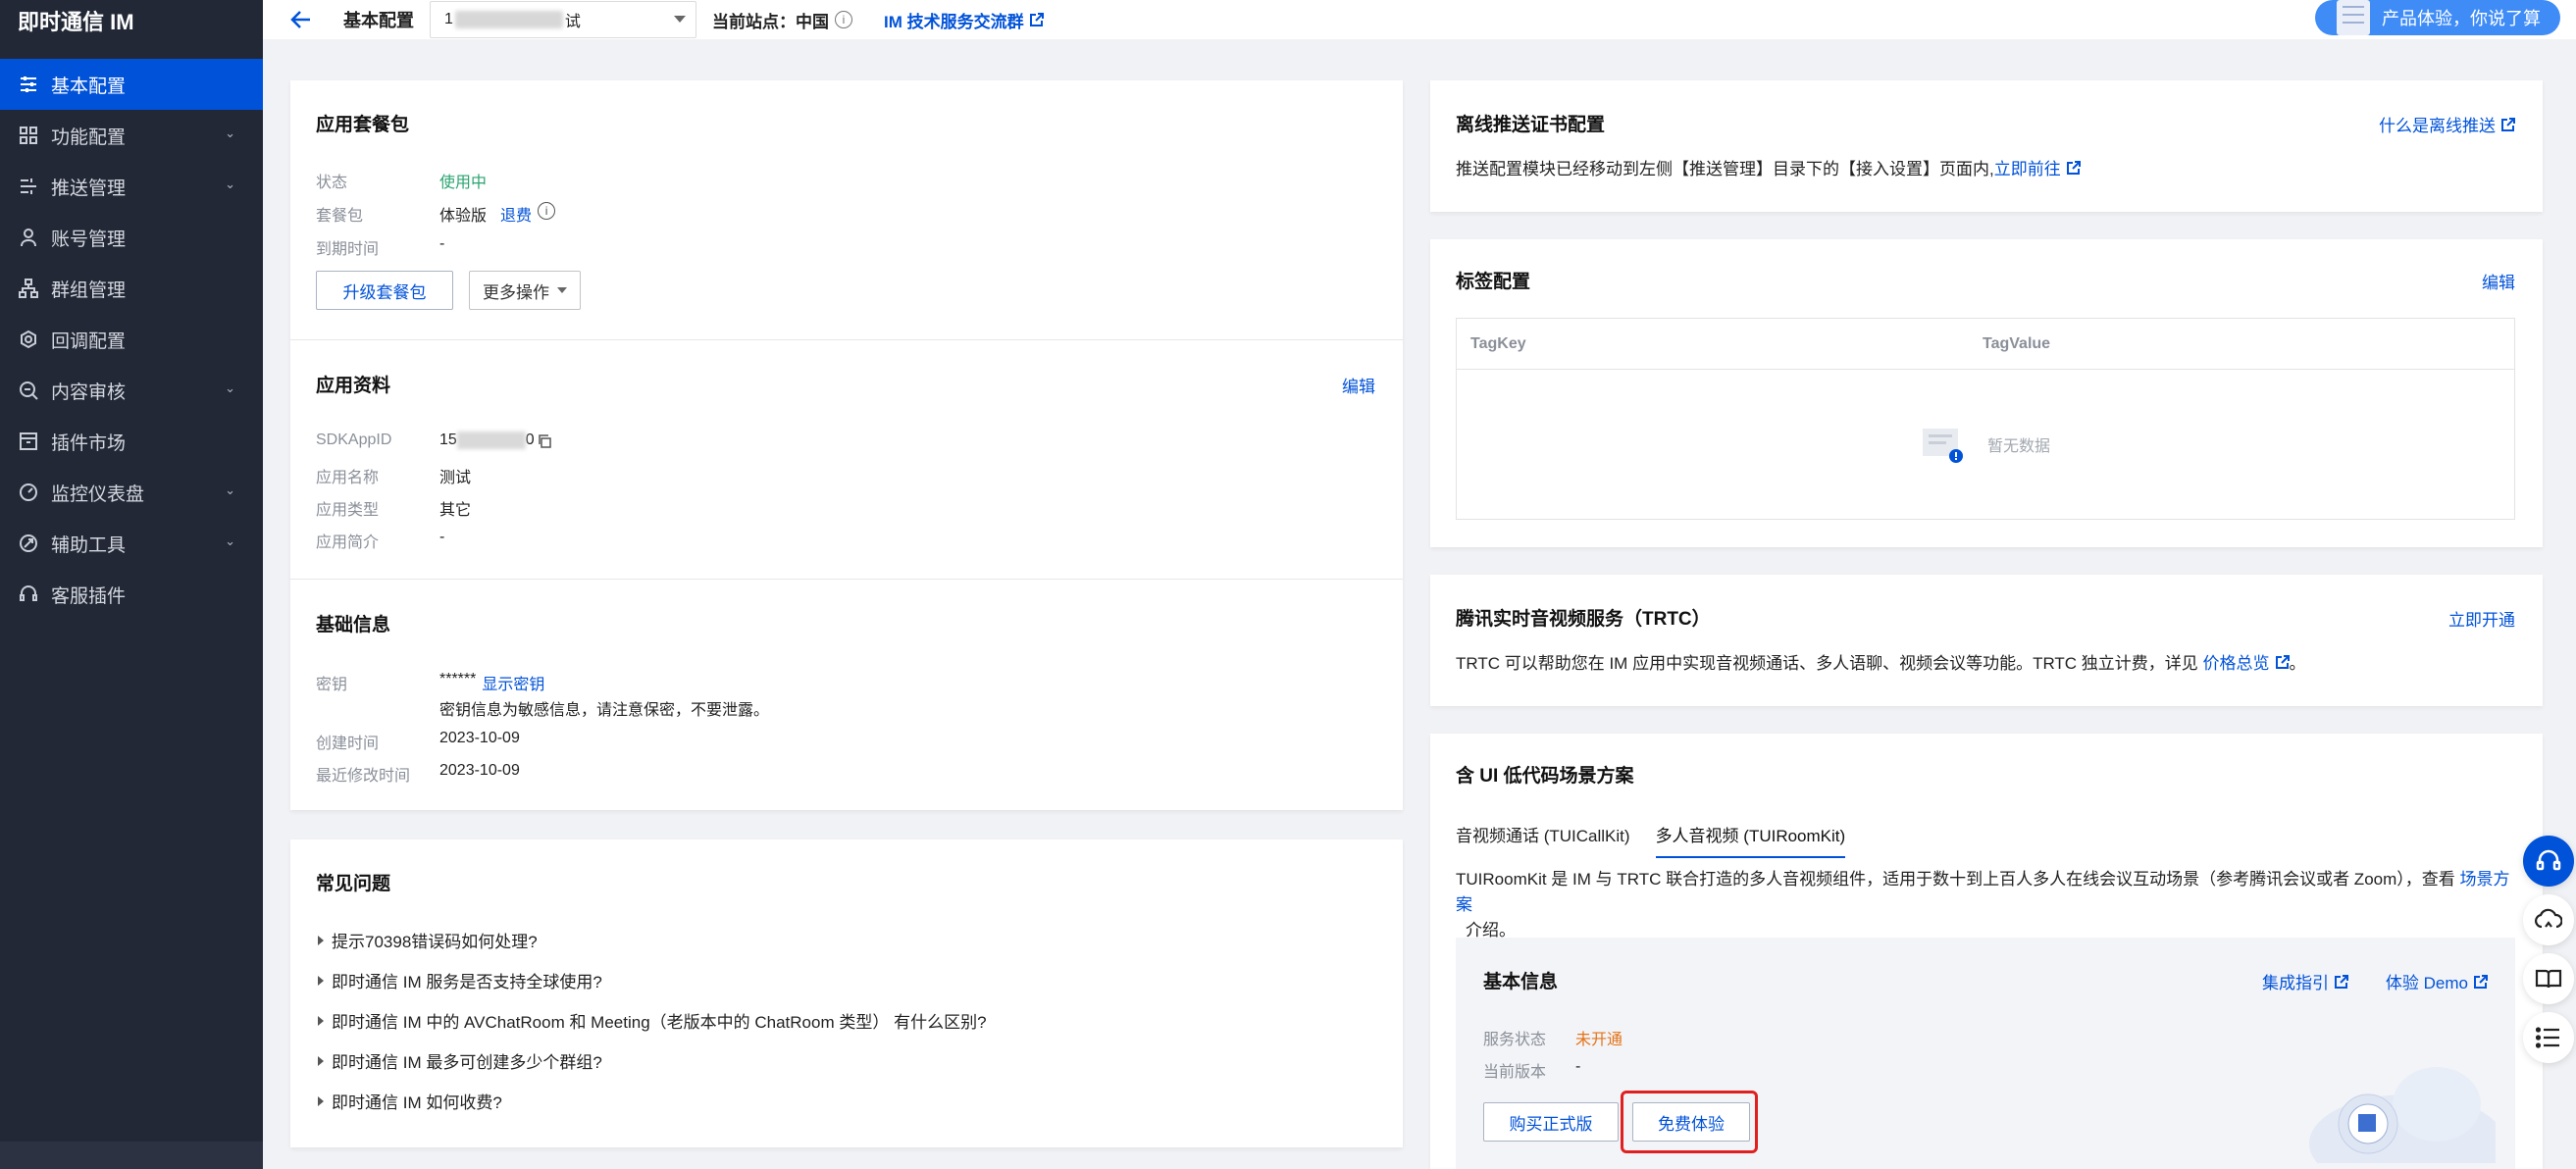 The width and height of the screenshot is (2576, 1169). I want to click on app-type-row: 应用类型 其它, so click(394, 511).